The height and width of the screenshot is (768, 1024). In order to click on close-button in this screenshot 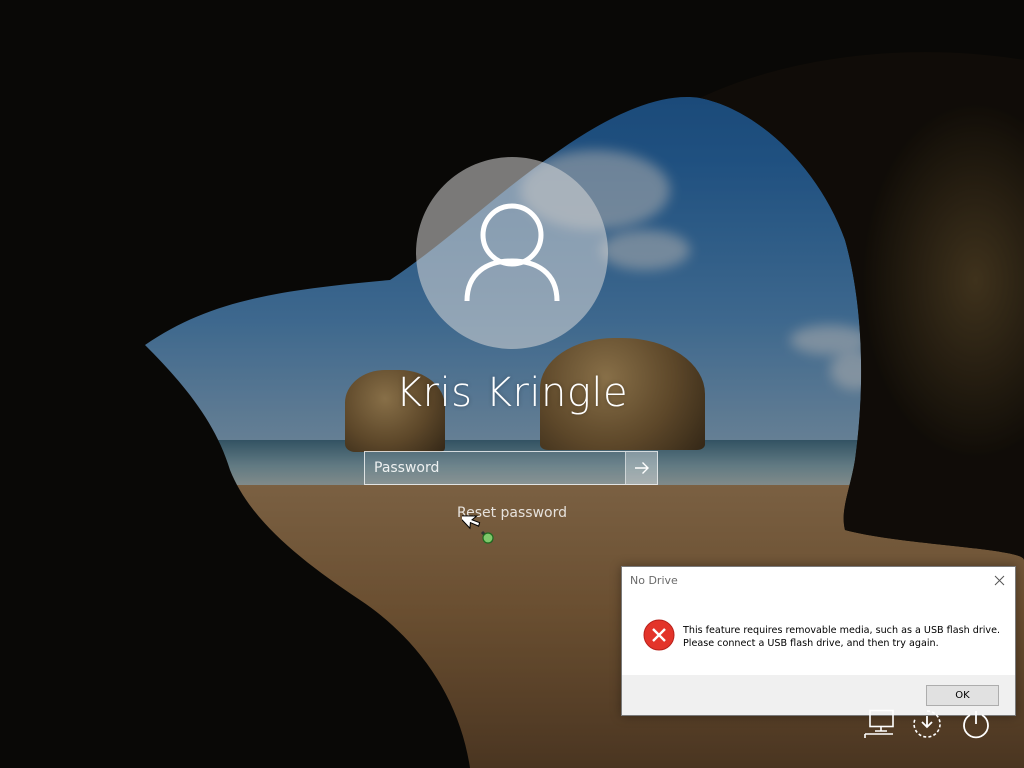, I will do `click(999, 580)`.